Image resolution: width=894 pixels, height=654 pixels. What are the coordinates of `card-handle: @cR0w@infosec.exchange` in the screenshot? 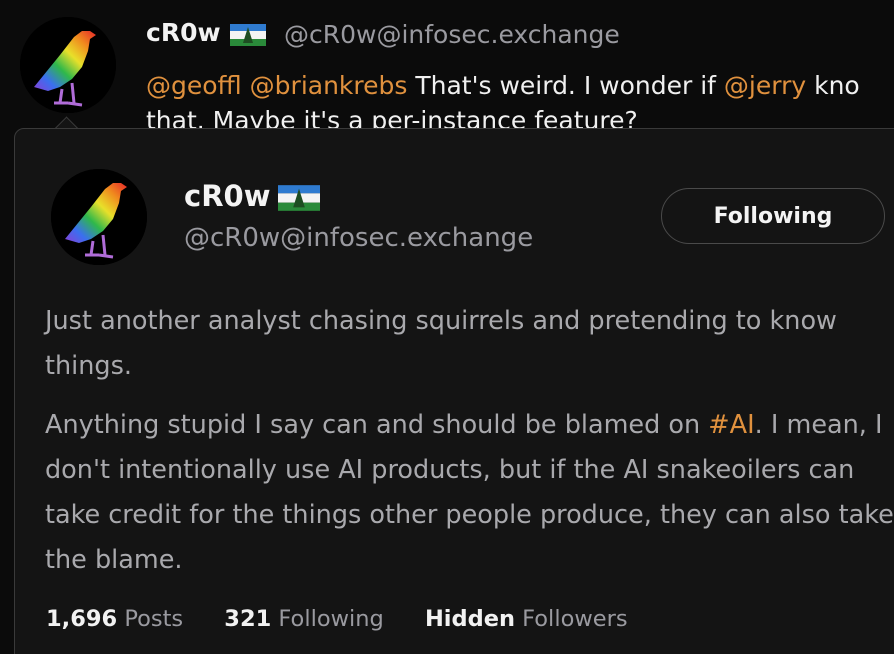 It's located at (358, 238).